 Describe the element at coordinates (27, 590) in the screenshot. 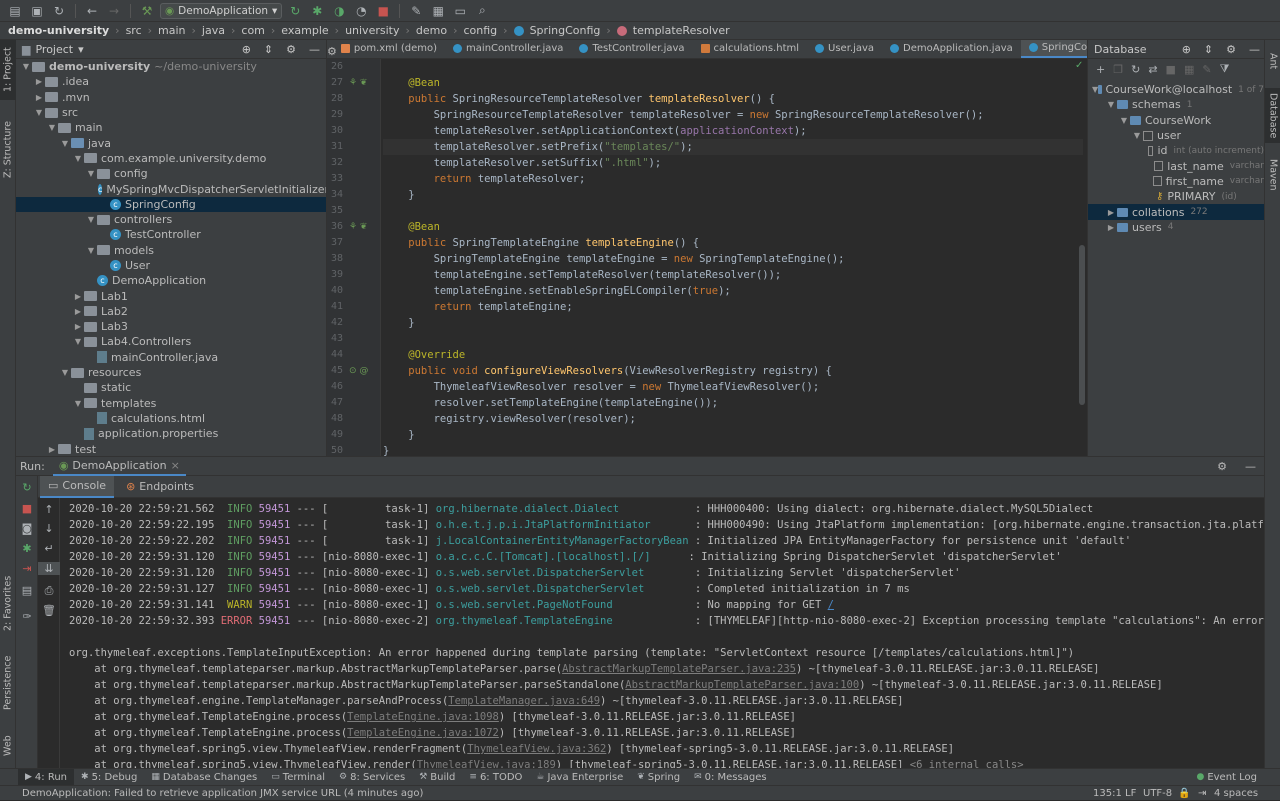

I see `layout-icon: ▤` at that location.